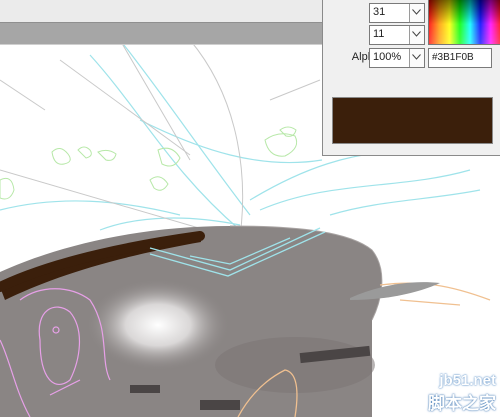 Image resolution: width=500 pixels, height=417 pixels. I want to click on hex-input: #3B1F0B, so click(460, 58).